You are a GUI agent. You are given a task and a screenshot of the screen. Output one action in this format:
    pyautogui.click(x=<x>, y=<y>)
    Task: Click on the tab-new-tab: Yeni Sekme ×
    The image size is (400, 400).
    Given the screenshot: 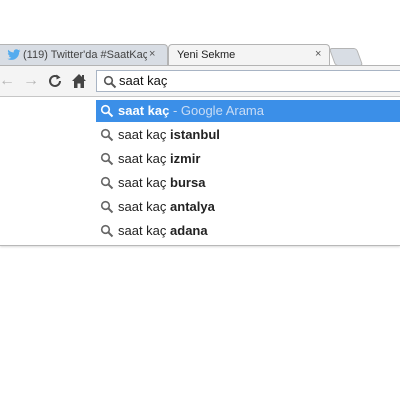 What is the action you would take?
    pyautogui.click(x=249, y=55)
    